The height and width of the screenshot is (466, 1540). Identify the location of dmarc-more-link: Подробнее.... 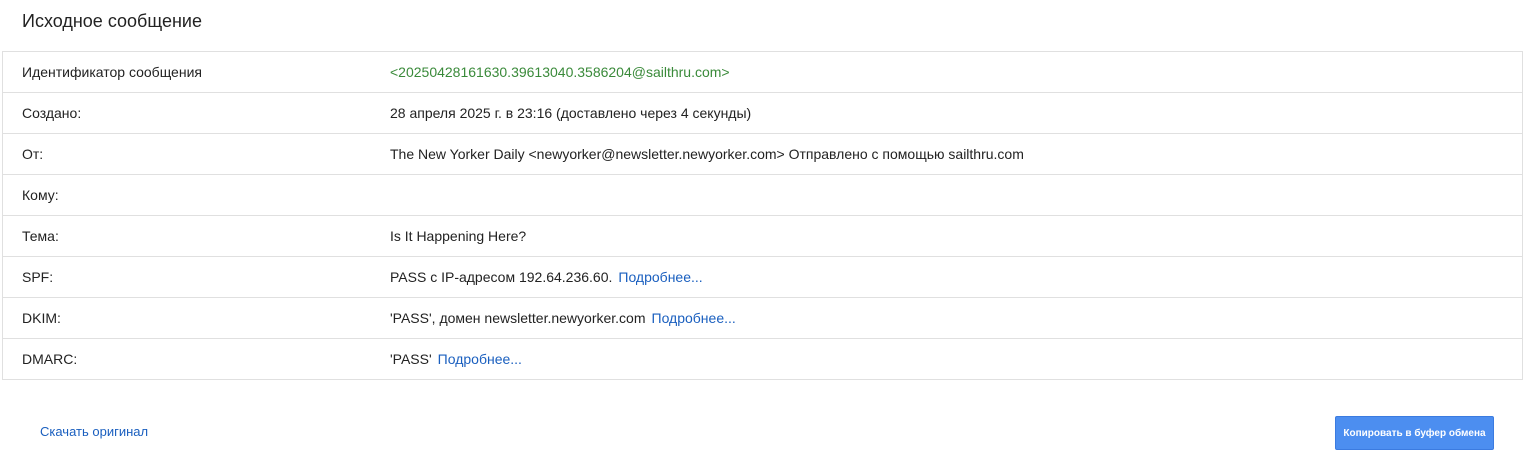
(480, 359).